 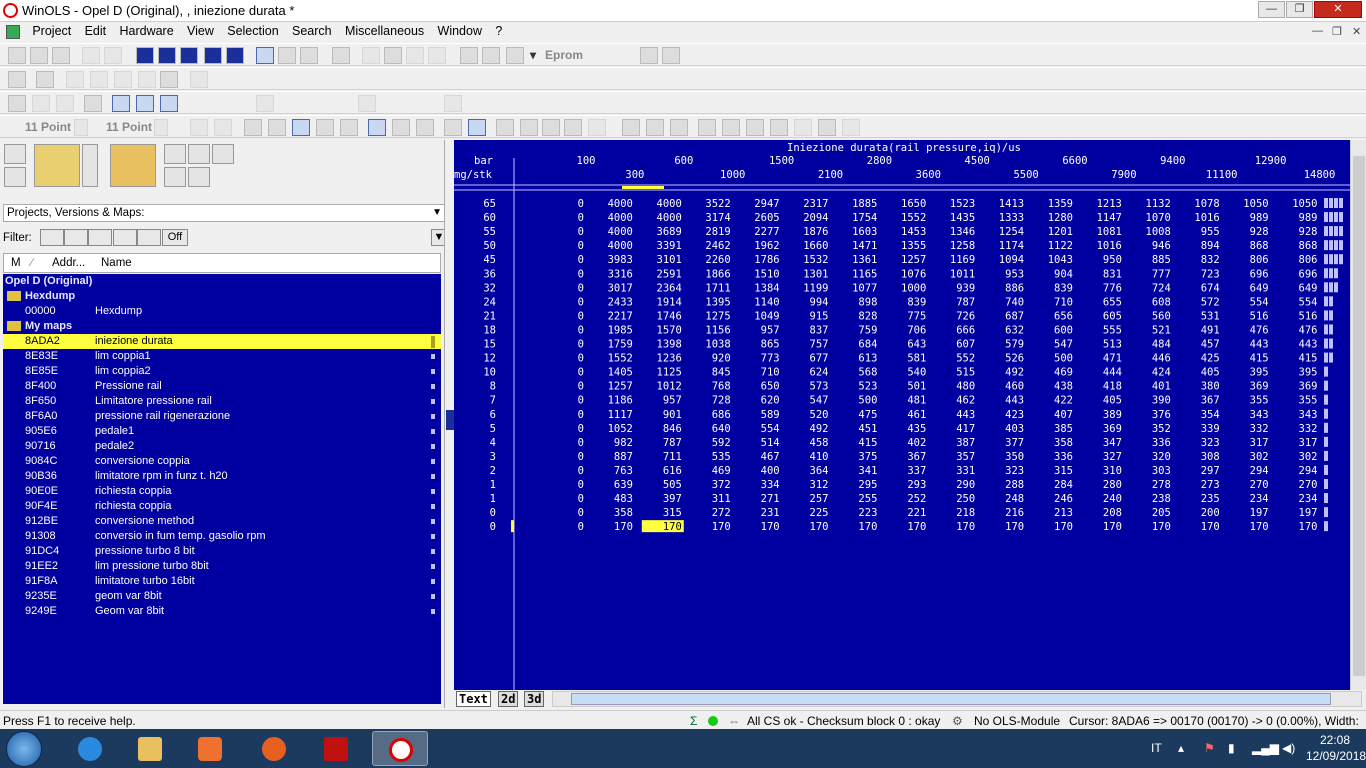 I want to click on tool-a-icon, so click(x=41, y=103).